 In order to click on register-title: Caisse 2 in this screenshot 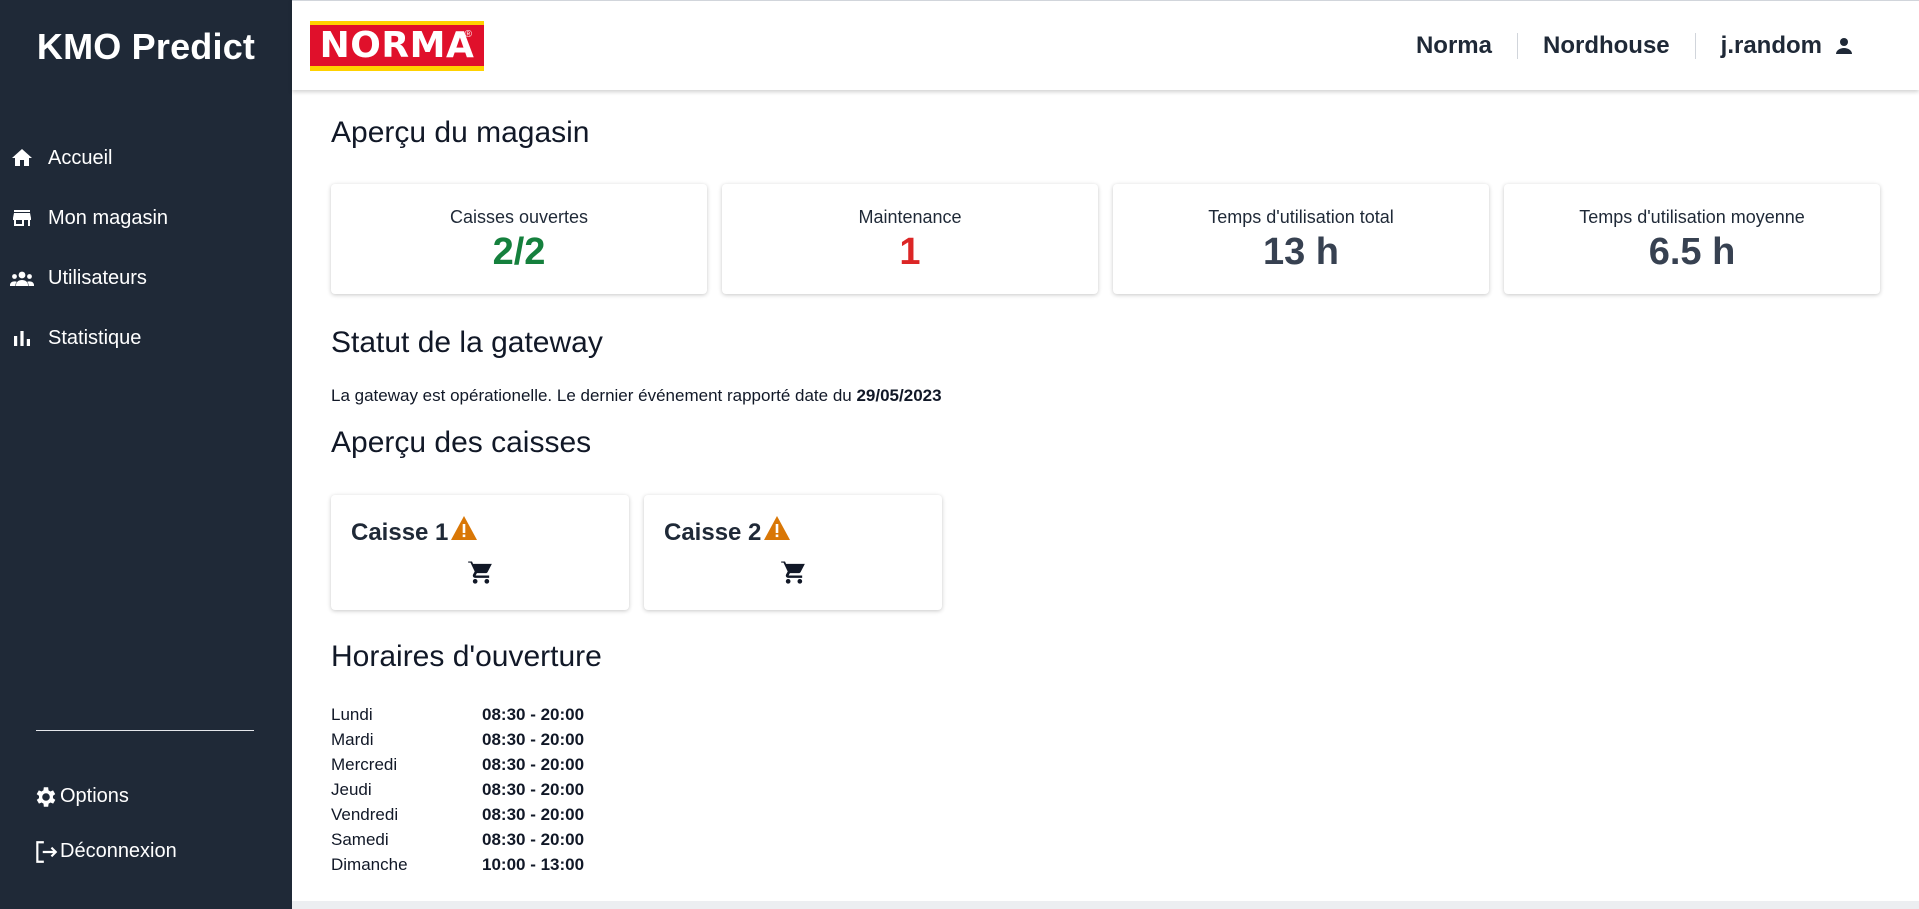, I will do `click(727, 532)`.